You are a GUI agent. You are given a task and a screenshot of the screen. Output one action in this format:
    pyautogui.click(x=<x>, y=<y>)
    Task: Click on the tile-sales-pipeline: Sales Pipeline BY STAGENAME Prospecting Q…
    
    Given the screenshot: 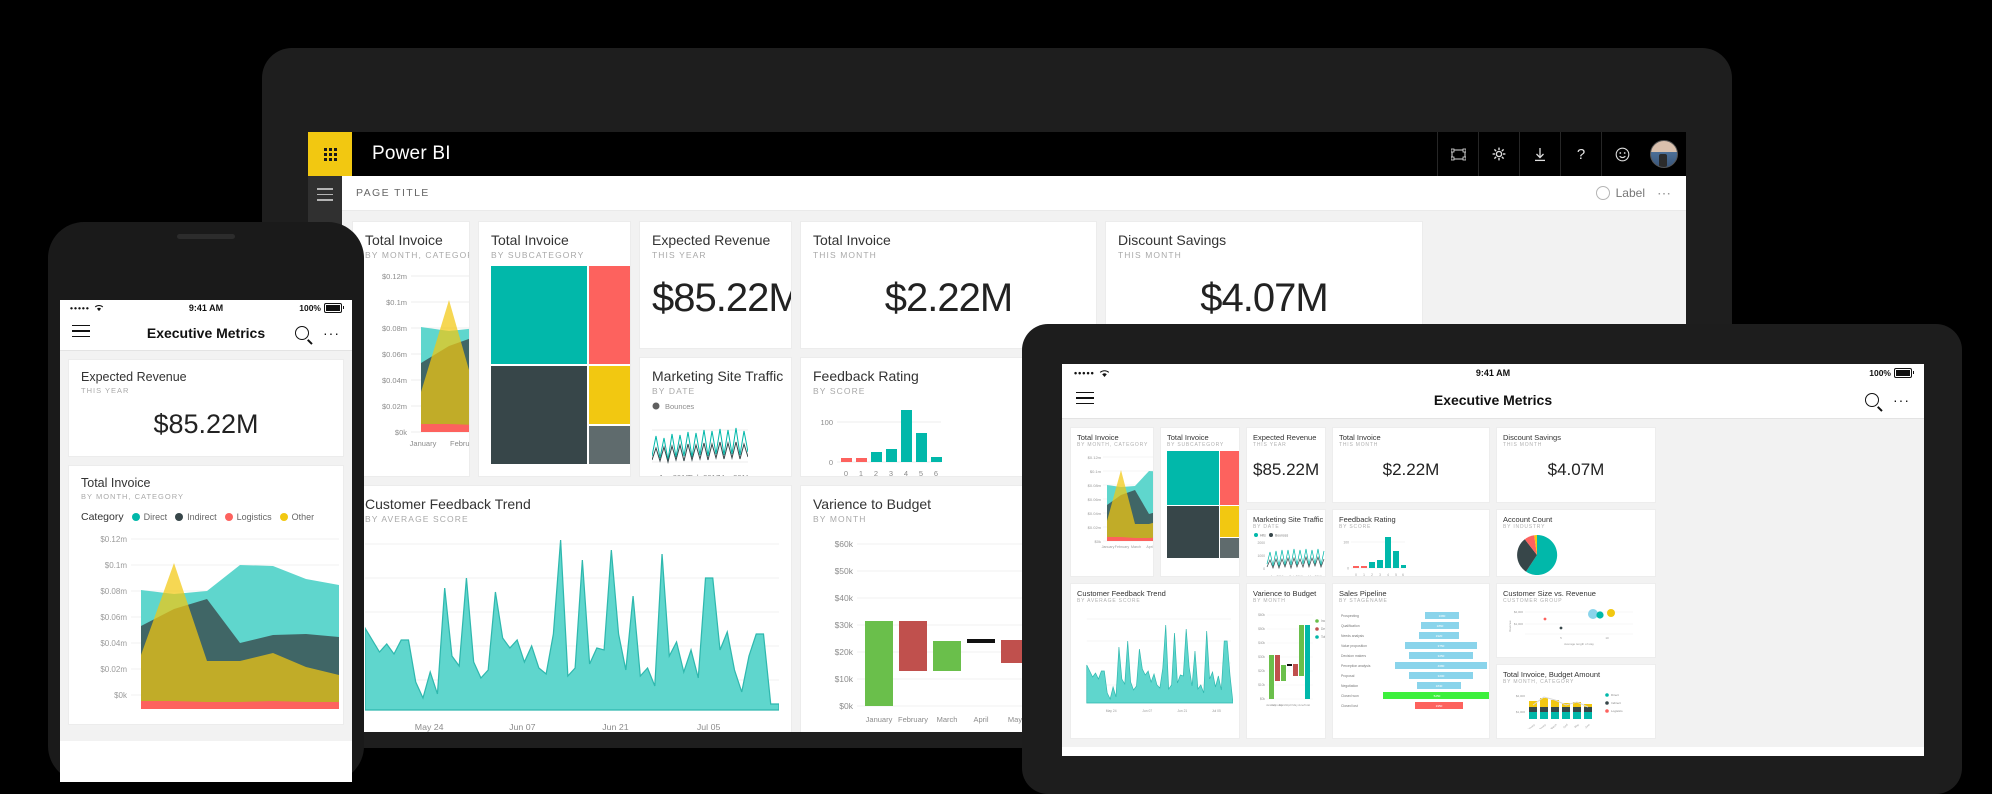 What is the action you would take?
    pyautogui.click(x=1411, y=661)
    